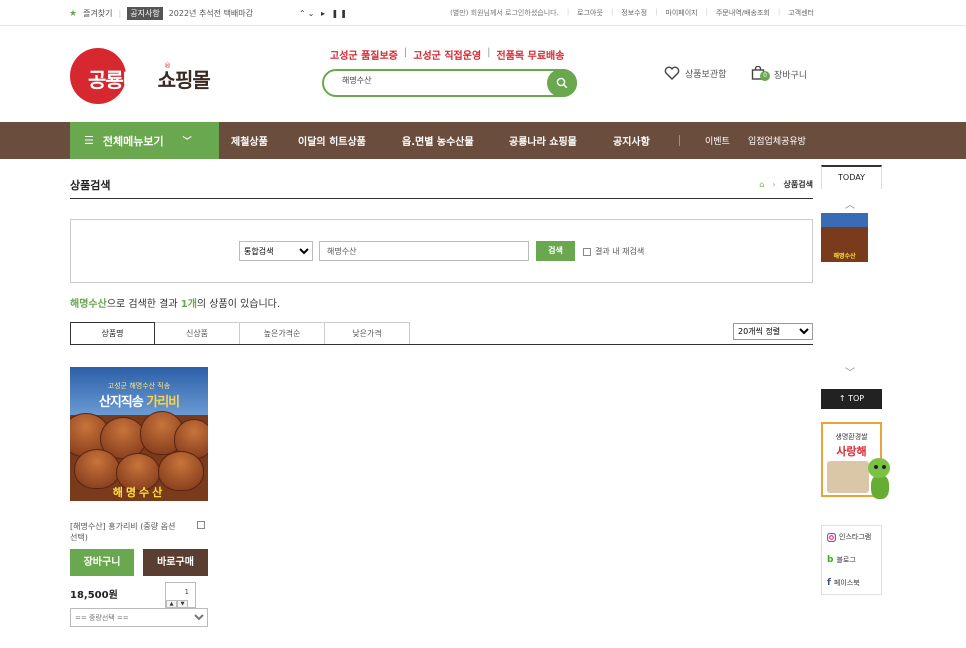 This screenshot has height=648, width=966. What do you see at coordinates (681, 13) in the screenshot?
I see `mypage-link: 마이페이지` at bounding box center [681, 13].